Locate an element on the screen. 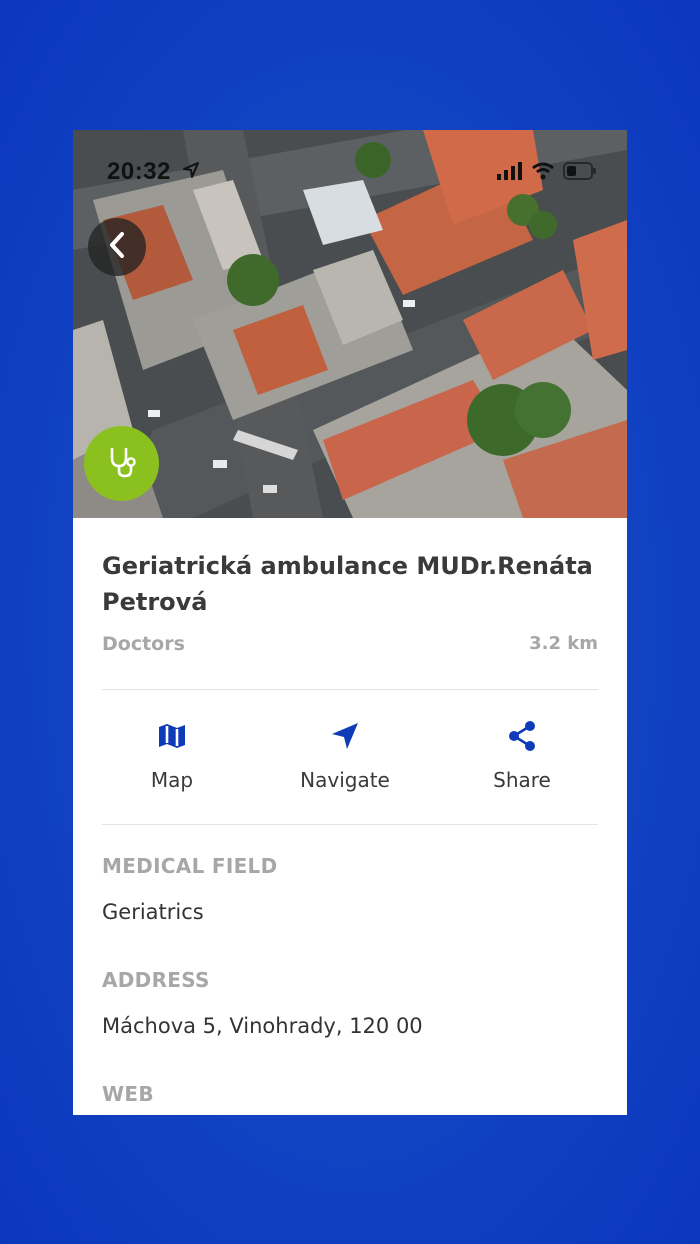  status-bar: 20:32 is located at coordinates (350, 173).